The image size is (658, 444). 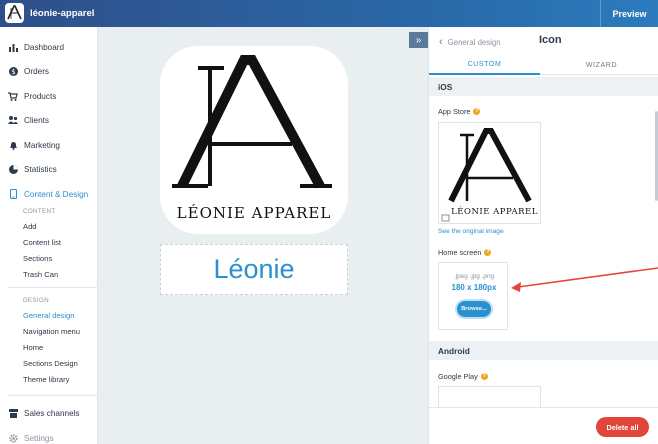 What do you see at coordinates (36, 300) in the screenshot?
I see `design-heading: DESIGN` at bounding box center [36, 300].